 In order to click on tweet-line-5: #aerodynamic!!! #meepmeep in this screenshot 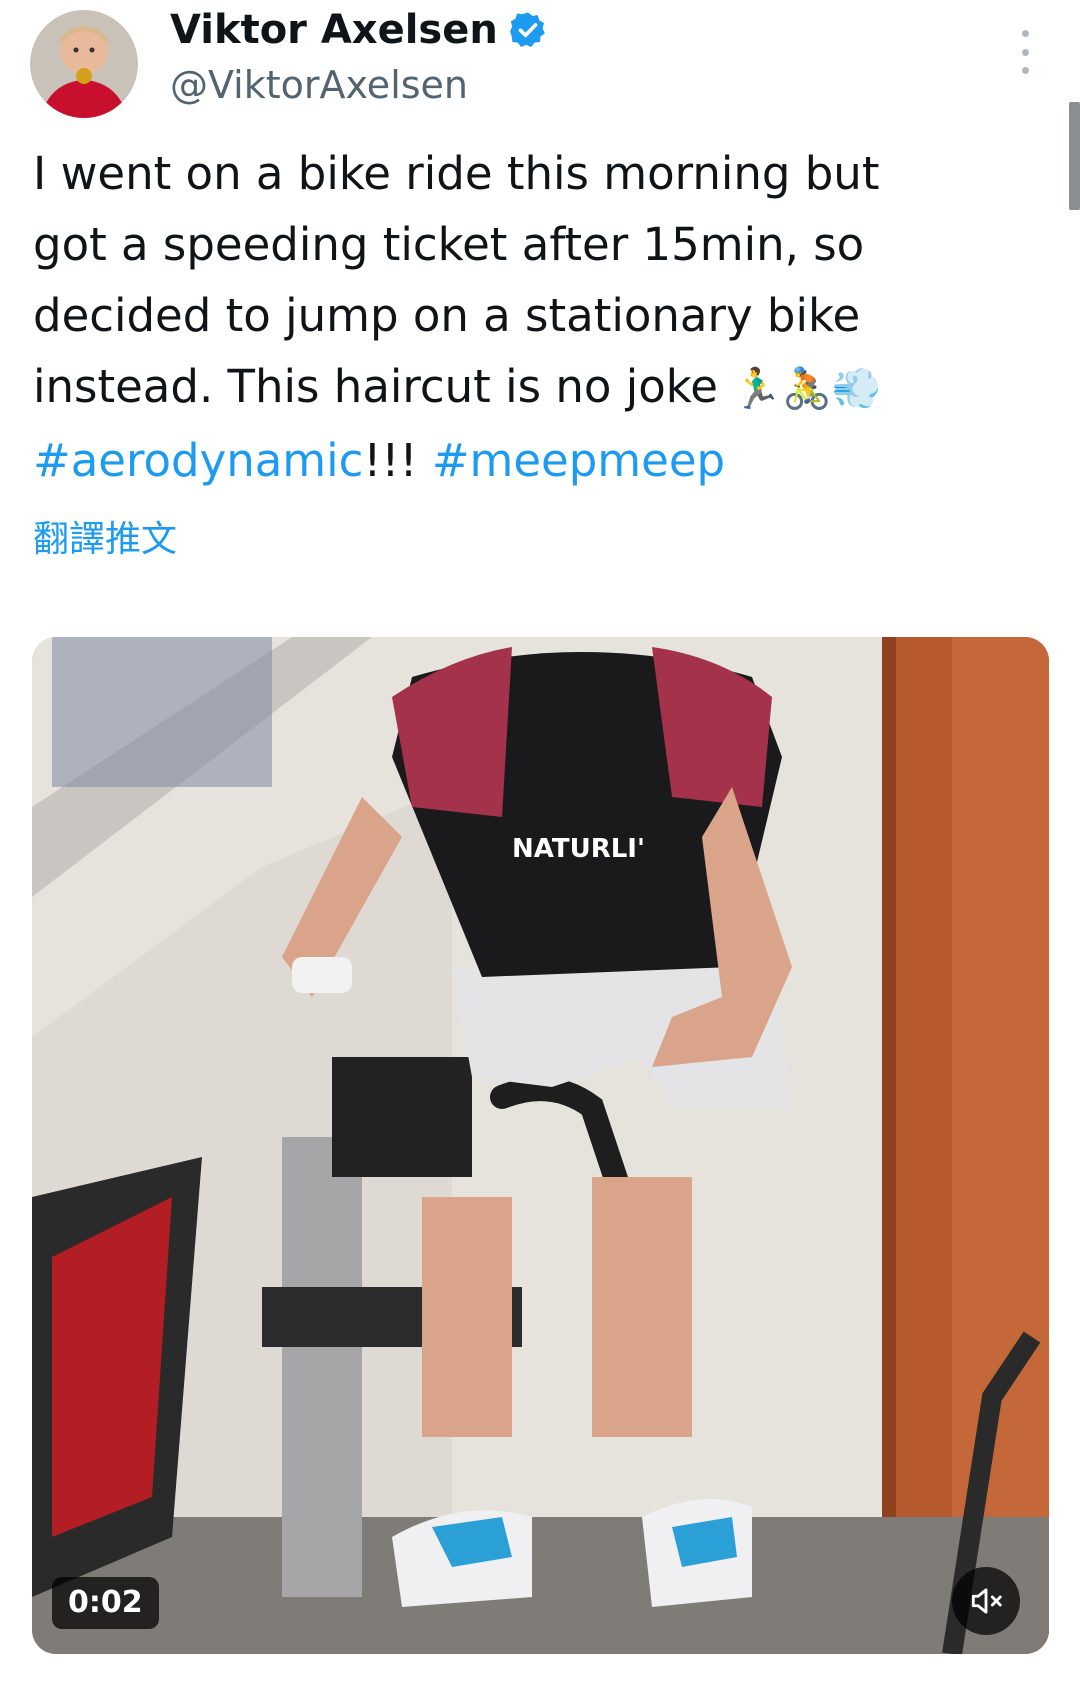, I will do `click(538, 460)`.